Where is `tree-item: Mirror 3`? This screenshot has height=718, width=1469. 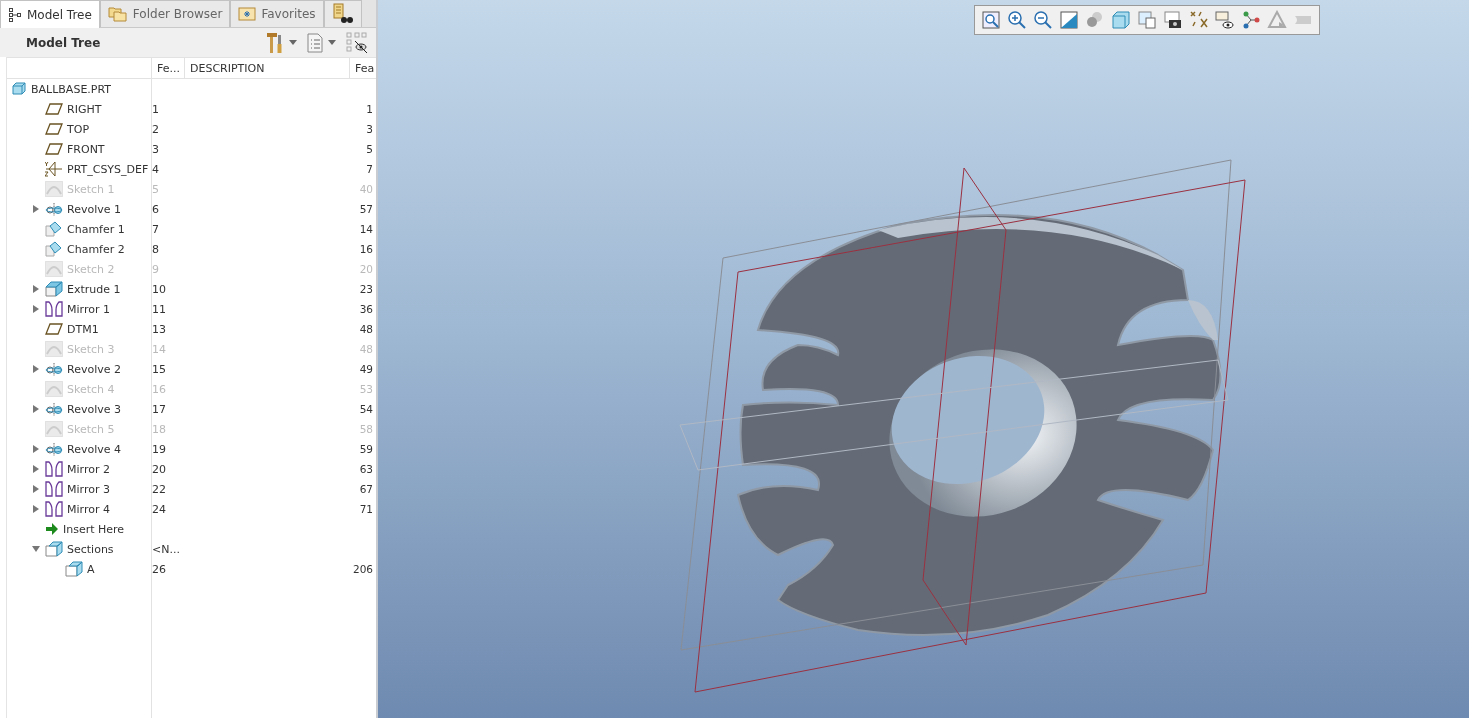 tree-item: Mirror 3 is located at coordinates (88, 489).